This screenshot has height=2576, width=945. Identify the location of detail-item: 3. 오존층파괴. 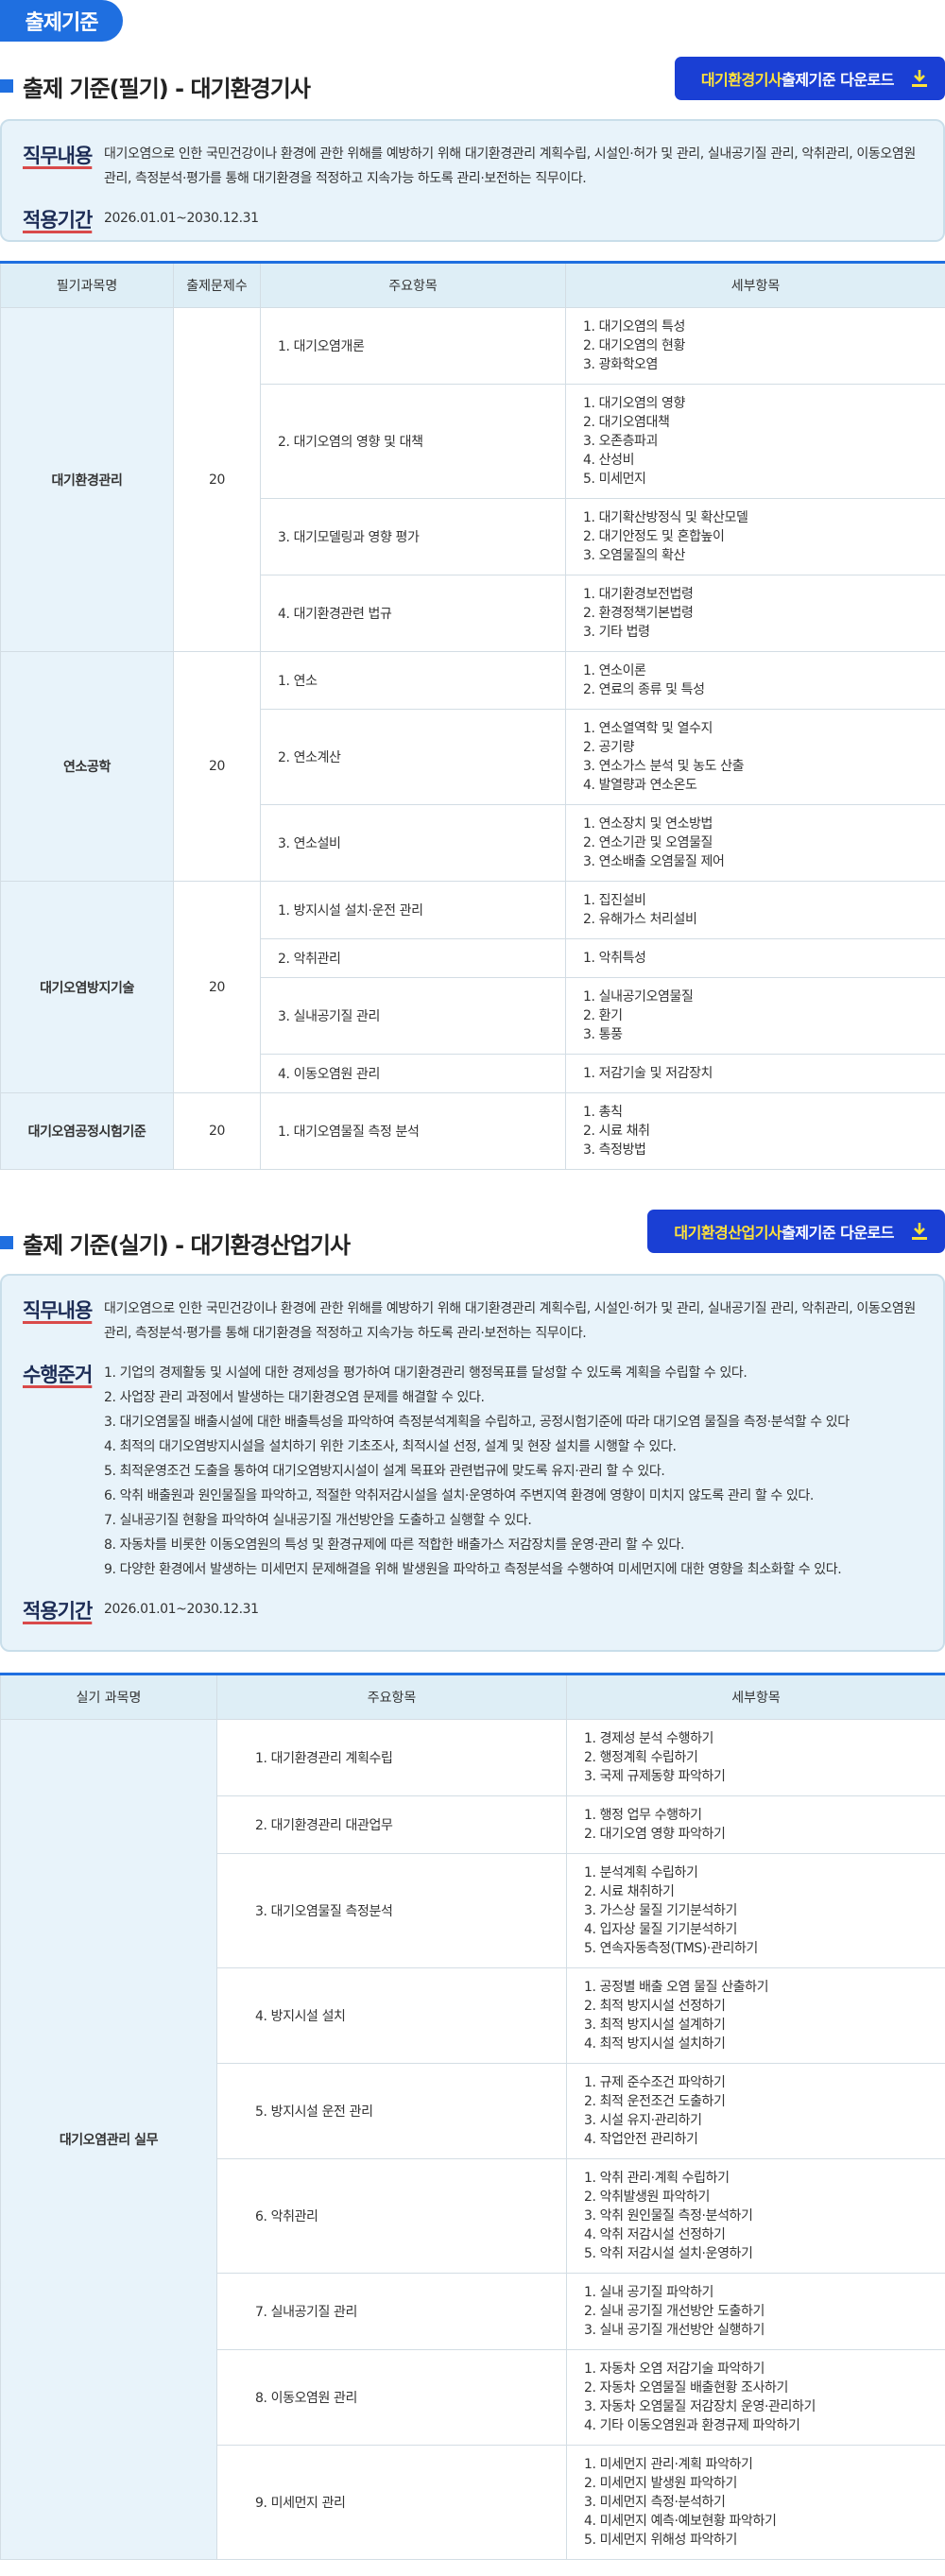
(621, 441).